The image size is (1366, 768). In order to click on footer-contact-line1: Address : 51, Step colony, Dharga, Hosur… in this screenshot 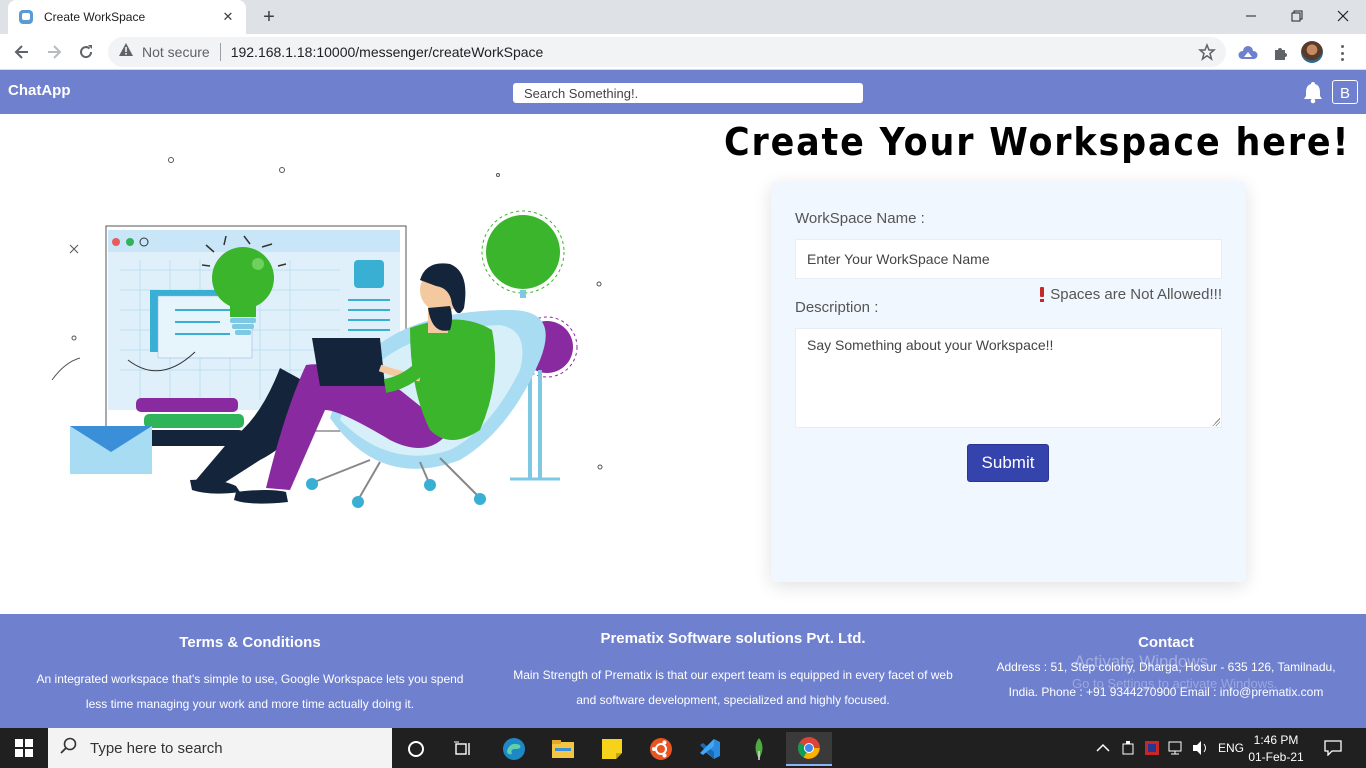, I will do `click(1166, 667)`.